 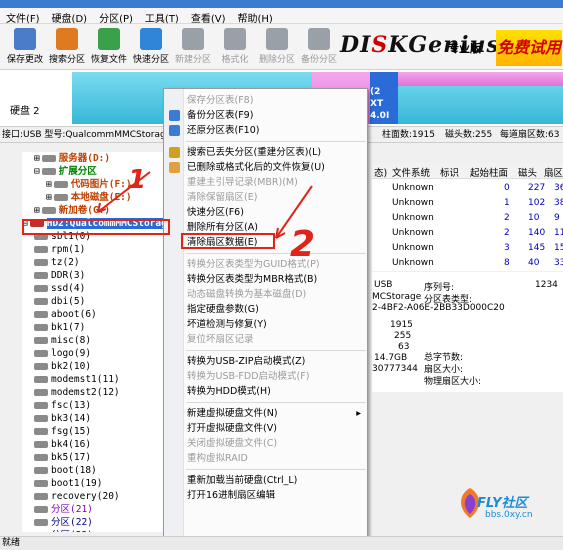 I want to click on menu-item: 备份分区表(F9), so click(x=276, y=115).